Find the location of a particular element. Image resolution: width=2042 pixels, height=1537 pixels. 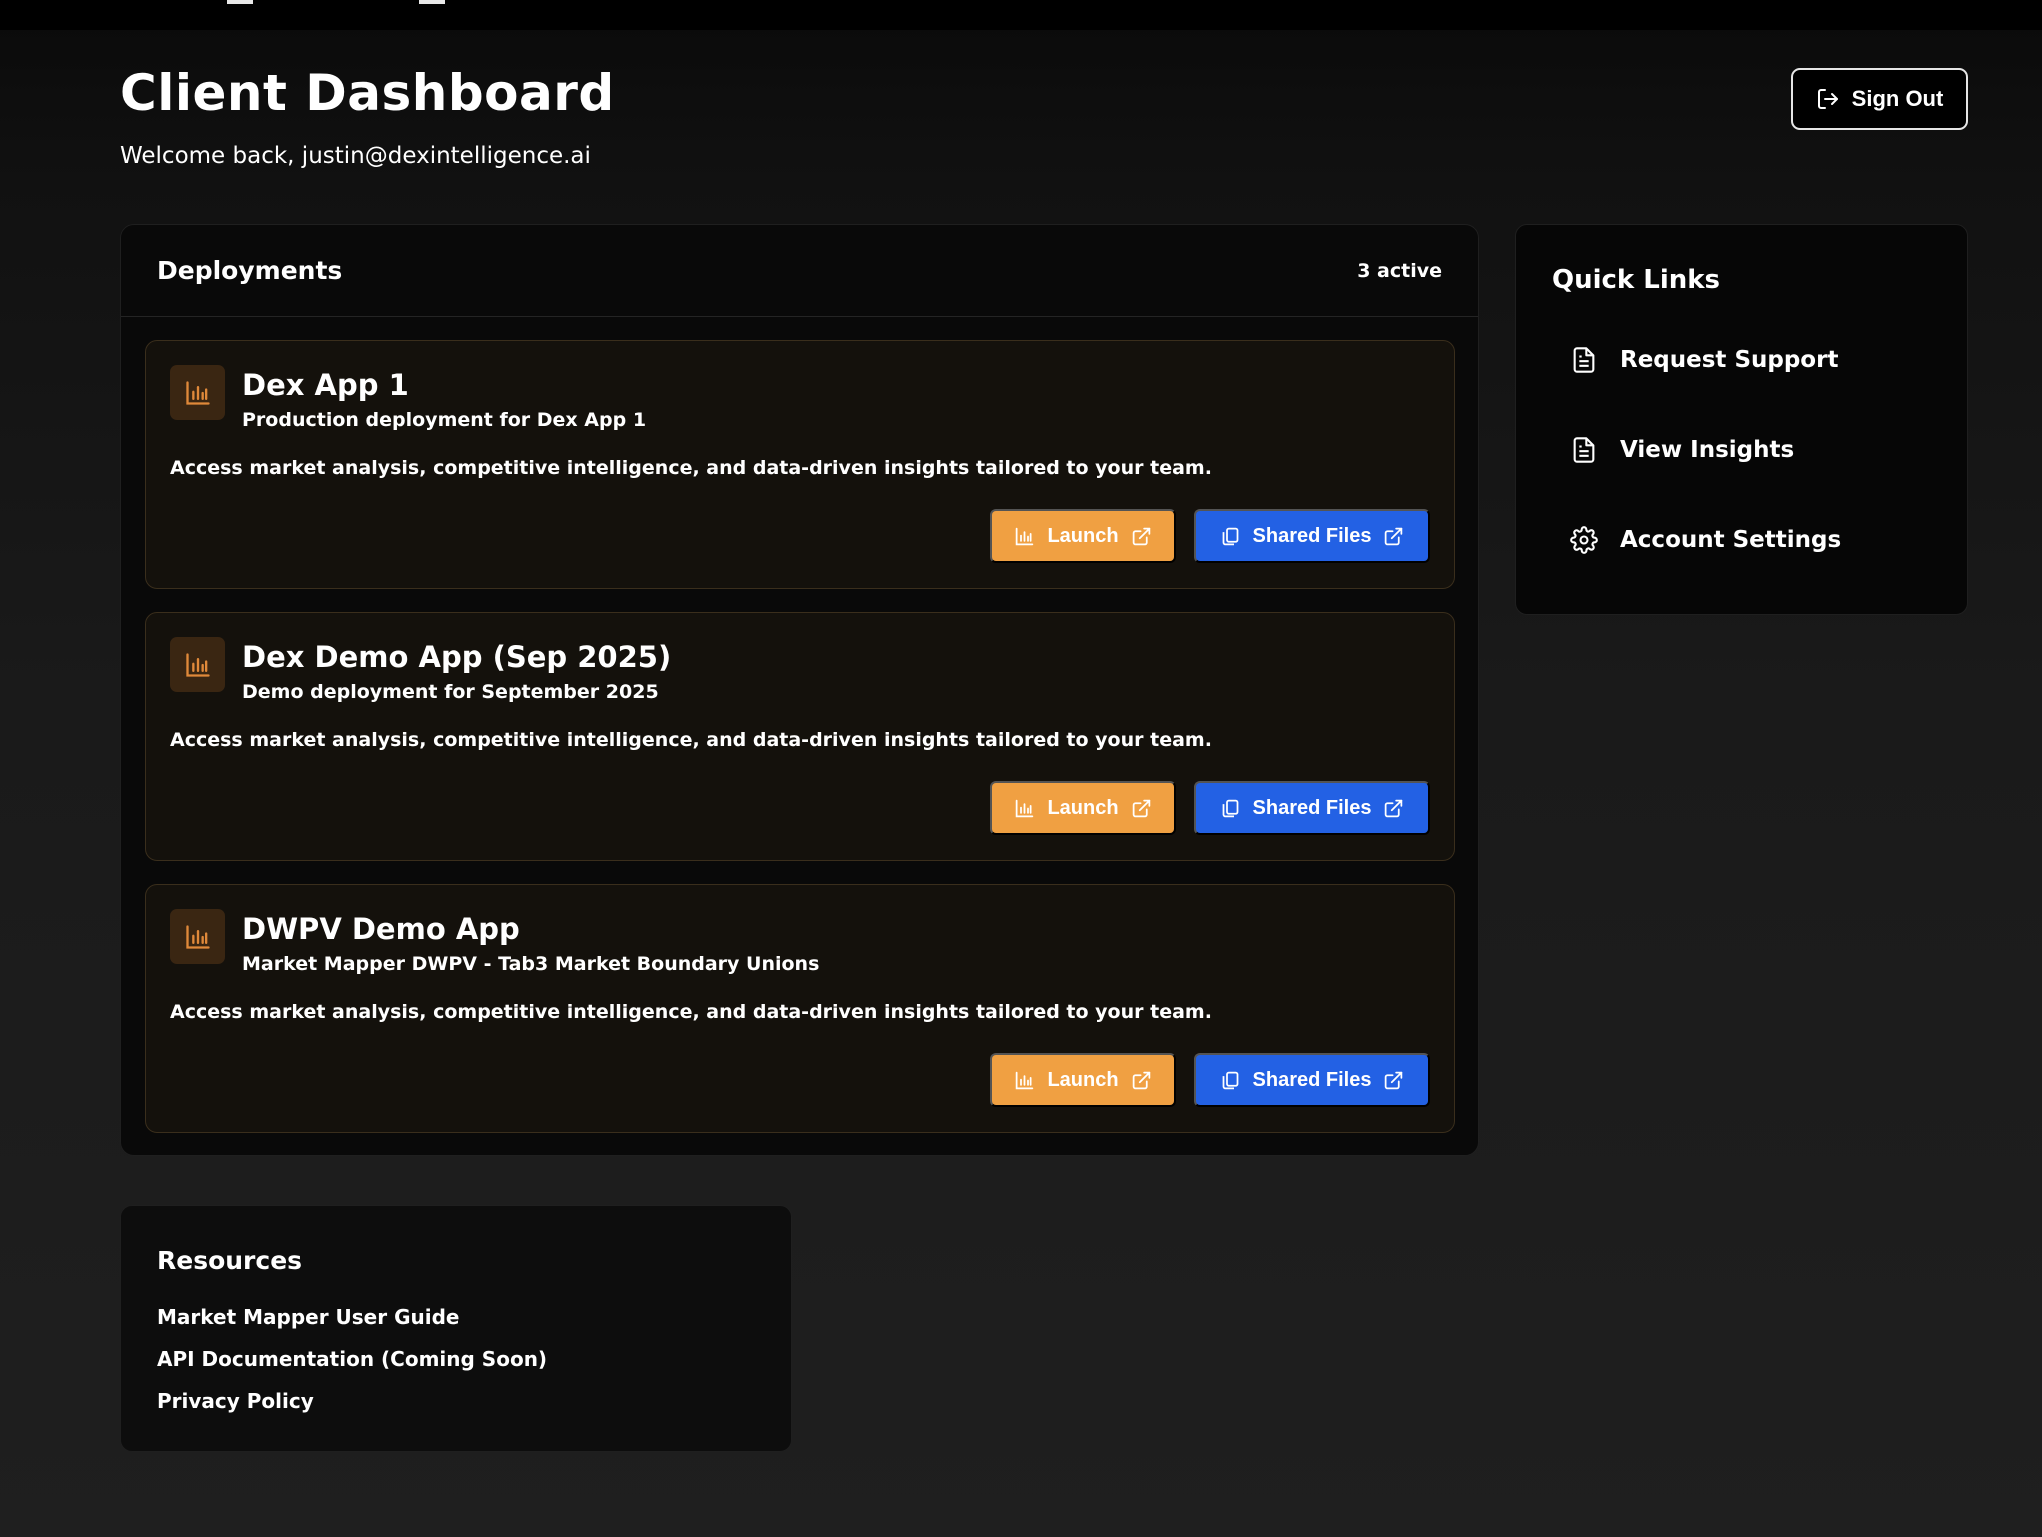

sign-out-button: Sign Out is located at coordinates (1879, 99).